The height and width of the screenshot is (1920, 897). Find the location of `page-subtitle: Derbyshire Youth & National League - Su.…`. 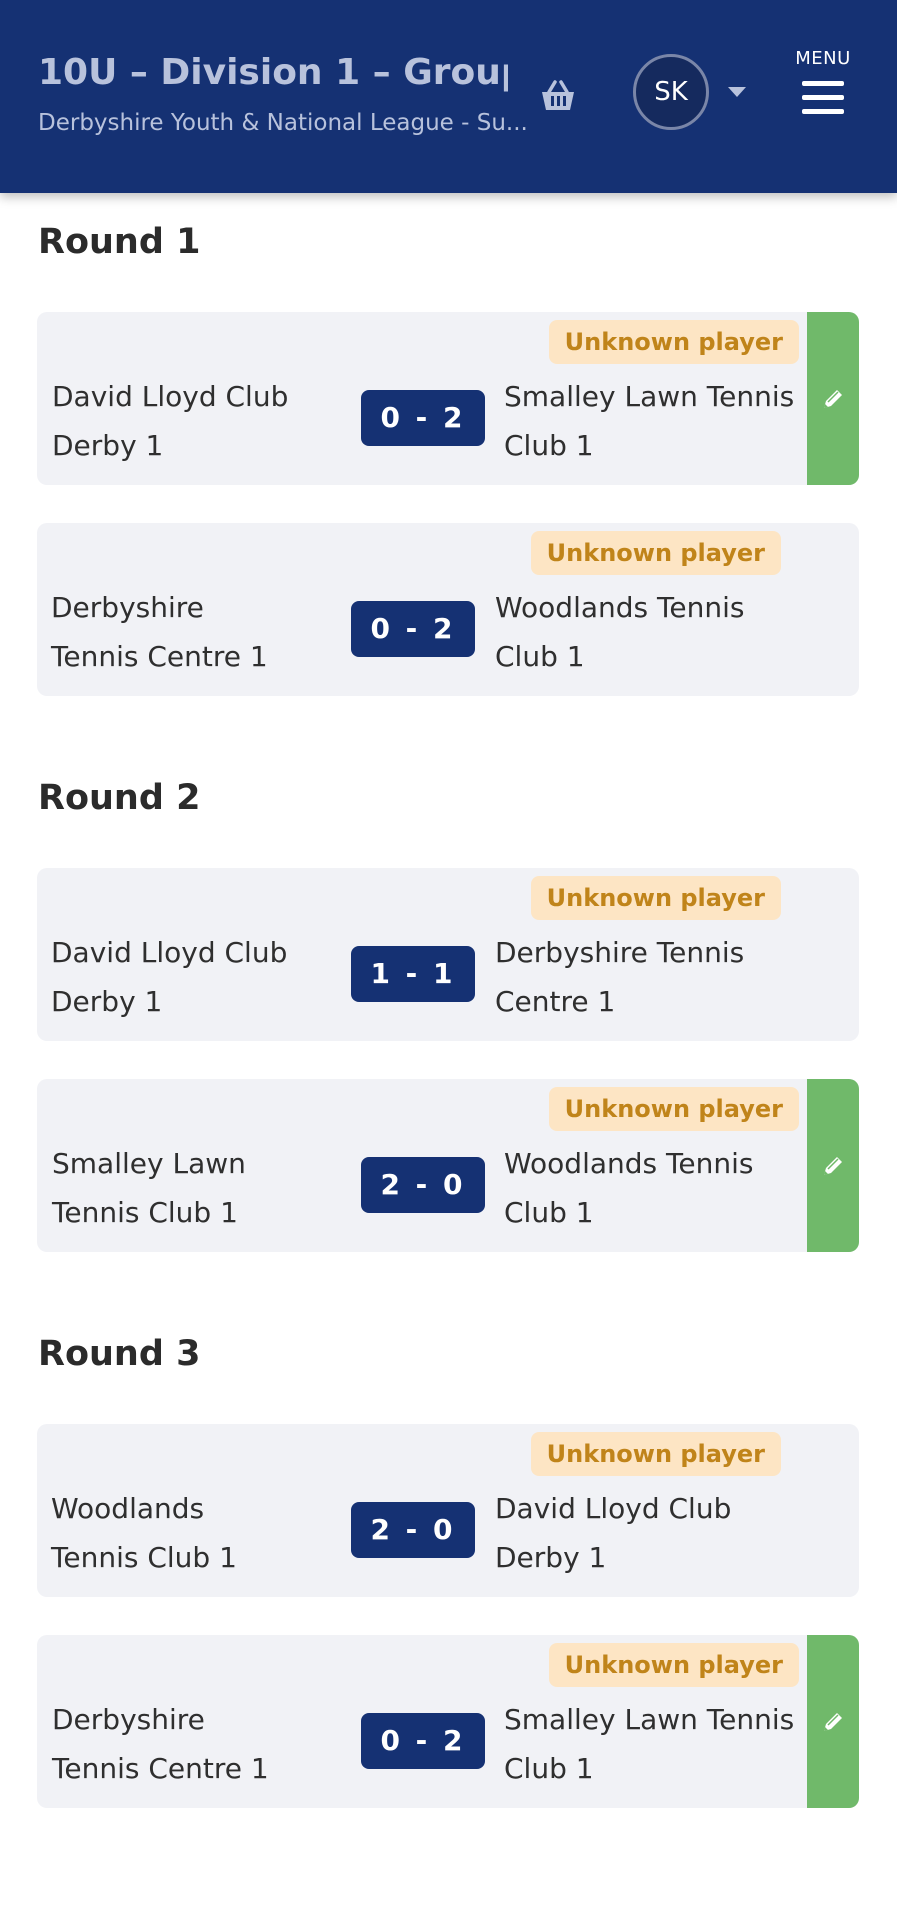

page-subtitle: Derbyshire Youth & National League - Su.… is located at coordinates (283, 123).